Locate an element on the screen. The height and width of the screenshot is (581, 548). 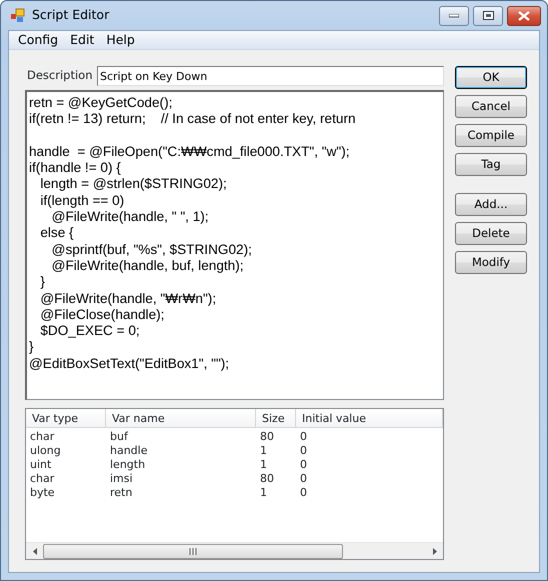
minimize-button is located at coordinates (454, 16).